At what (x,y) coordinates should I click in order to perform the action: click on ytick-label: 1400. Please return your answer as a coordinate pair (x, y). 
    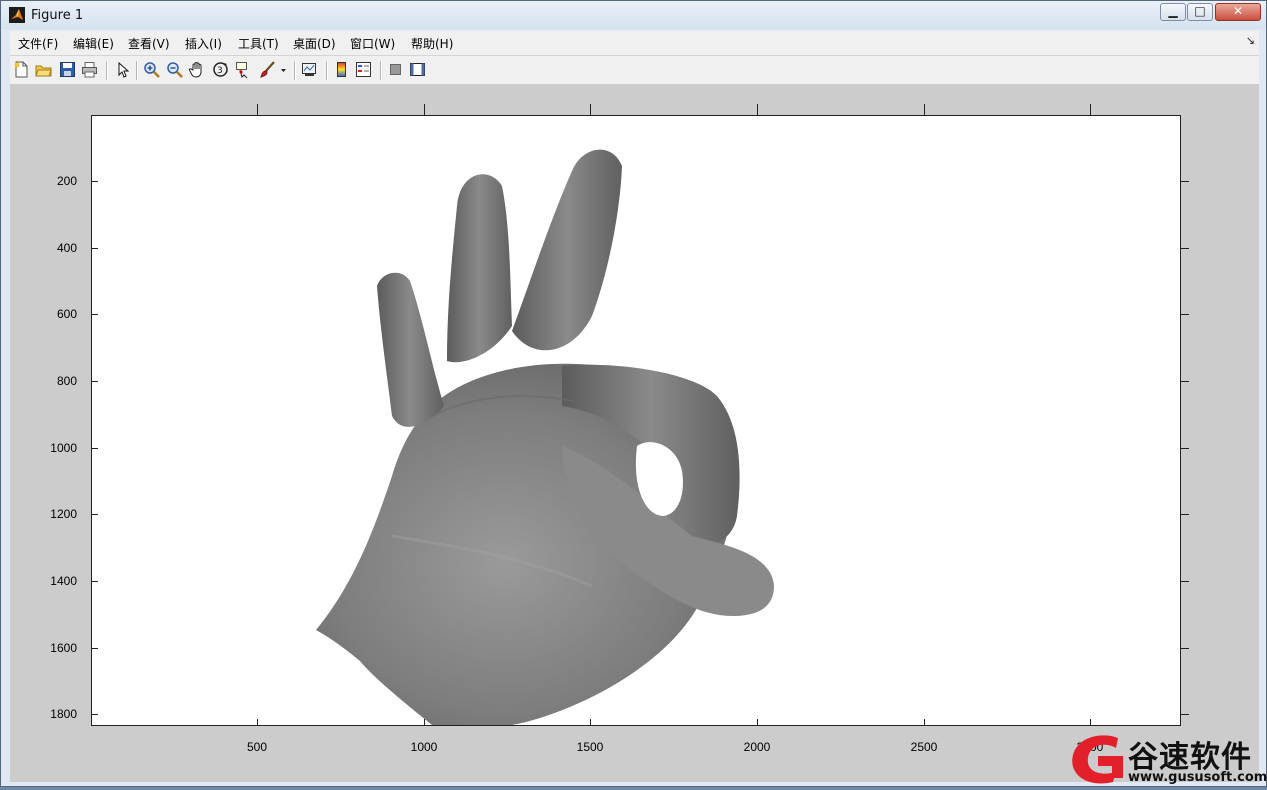
    Looking at the image, I should click on (63, 581).